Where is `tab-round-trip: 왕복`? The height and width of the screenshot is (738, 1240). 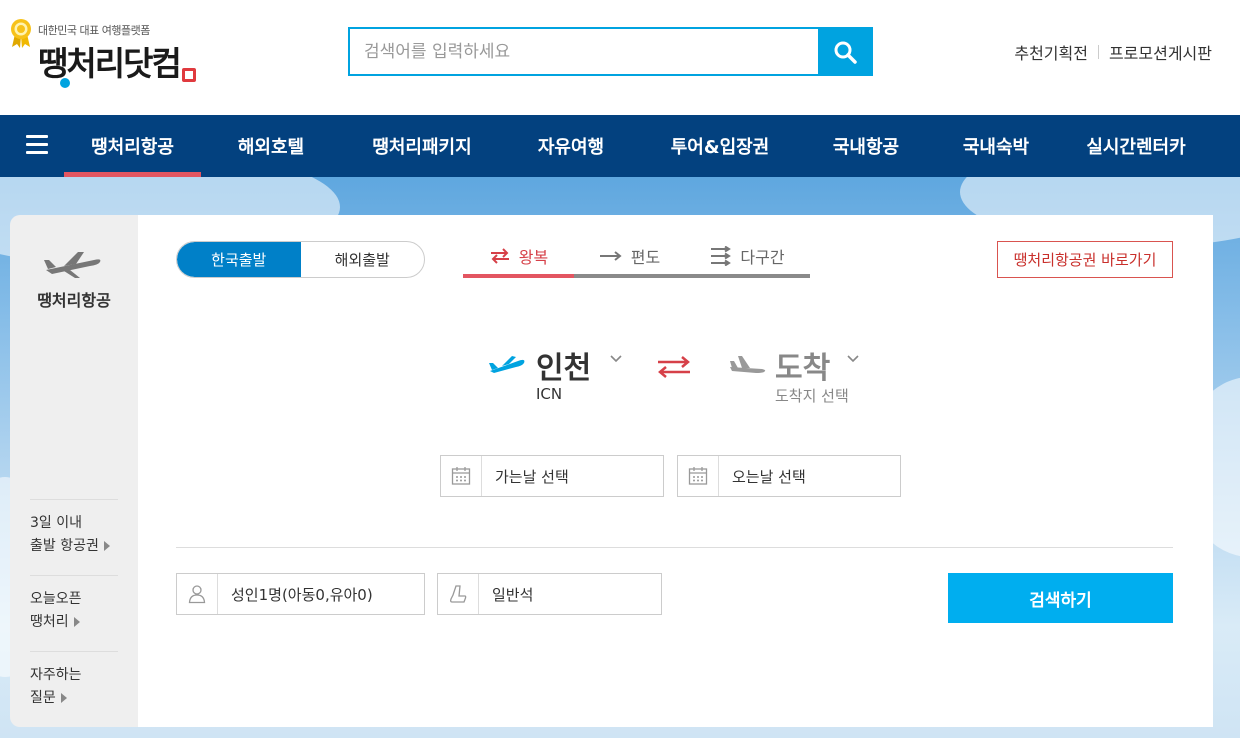
tab-round-trip: 왕복 is located at coordinates (518, 257).